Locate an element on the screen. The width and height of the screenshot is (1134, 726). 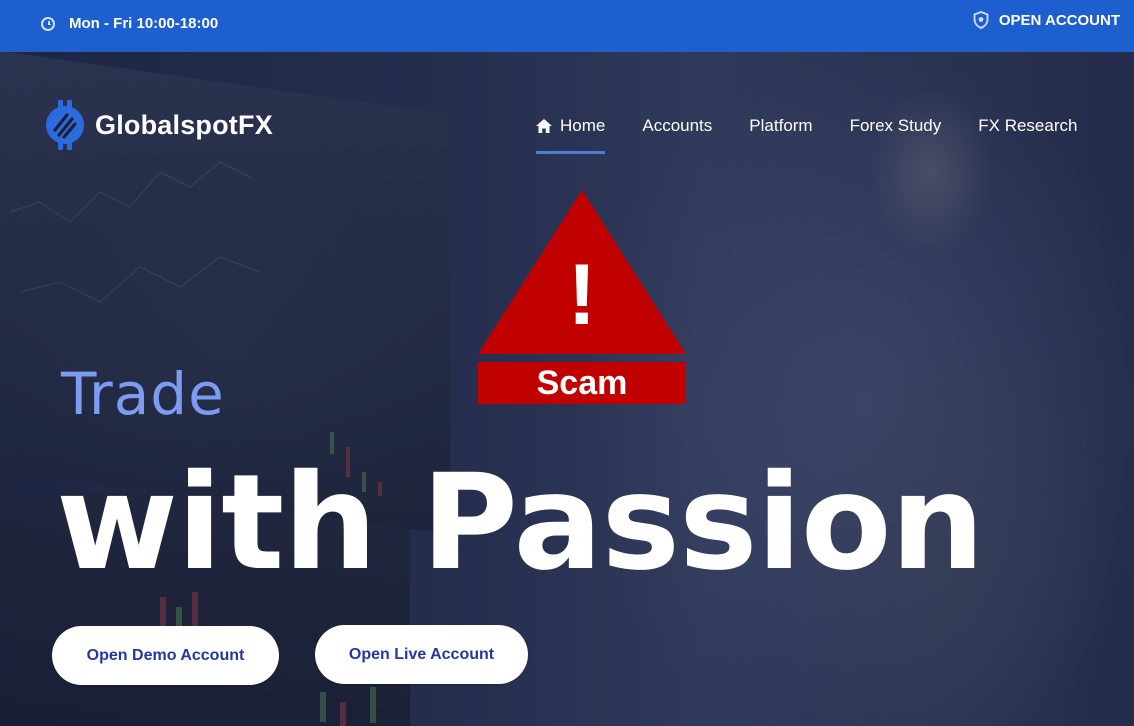
brand-name: GlobalspotFX is located at coordinates (184, 124).